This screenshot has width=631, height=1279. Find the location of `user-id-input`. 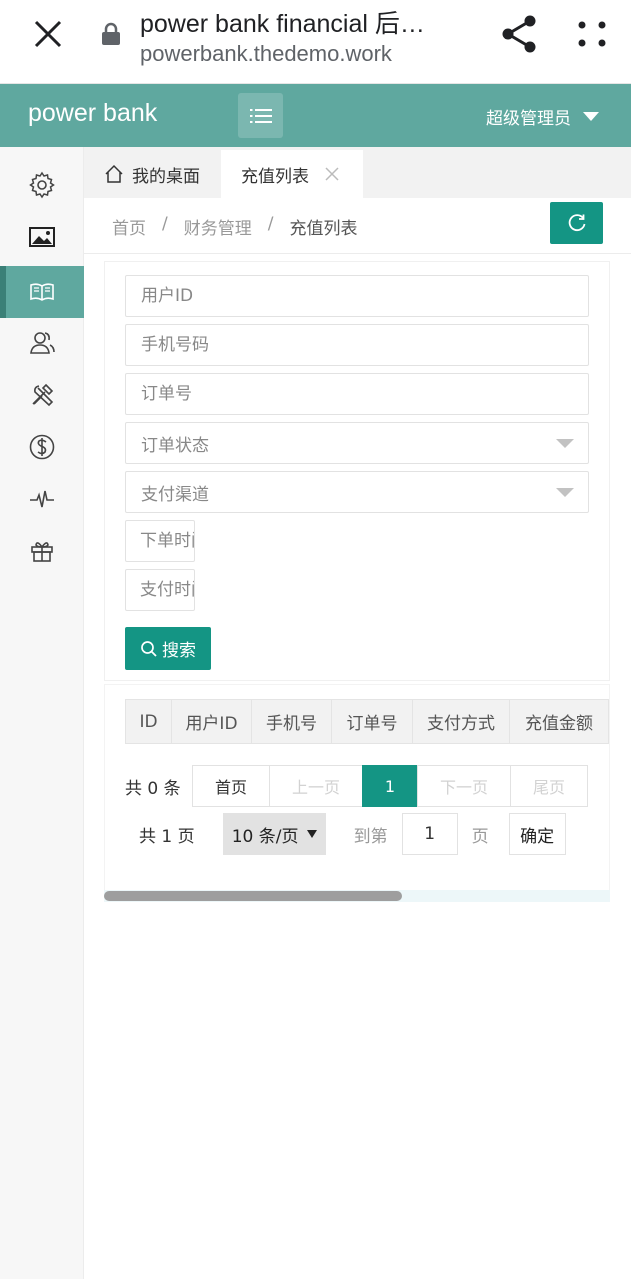

user-id-input is located at coordinates (364, 296).